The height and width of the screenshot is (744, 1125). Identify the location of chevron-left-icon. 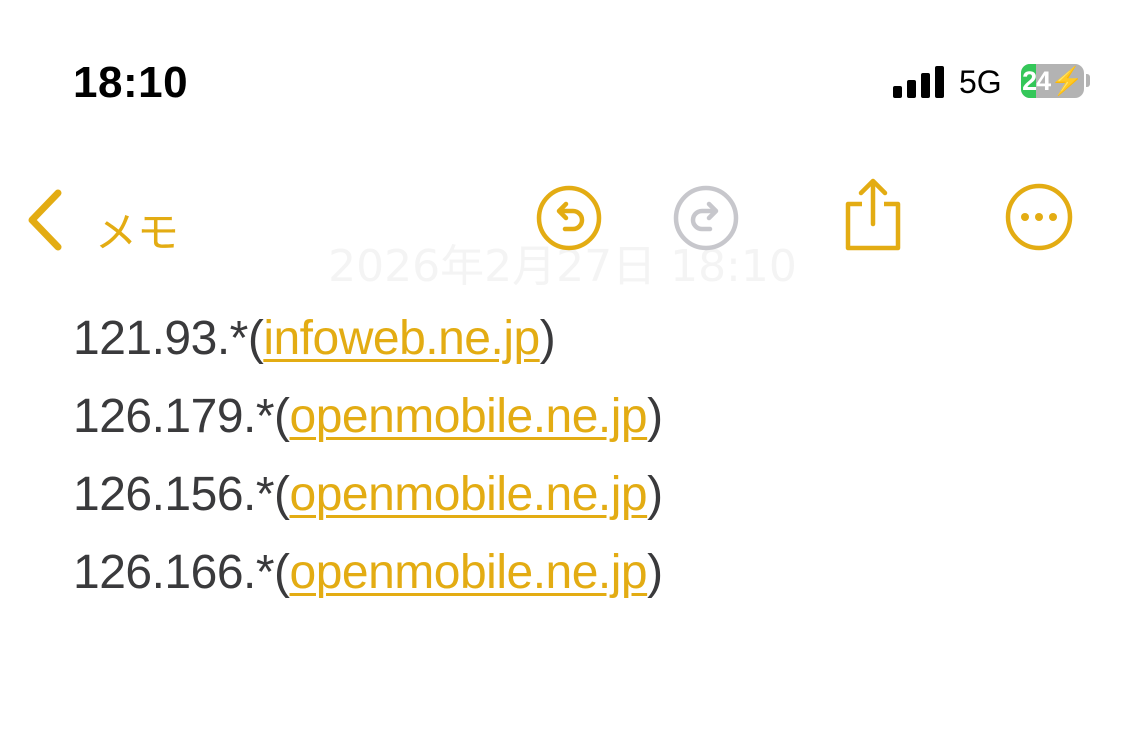
(45, 220).